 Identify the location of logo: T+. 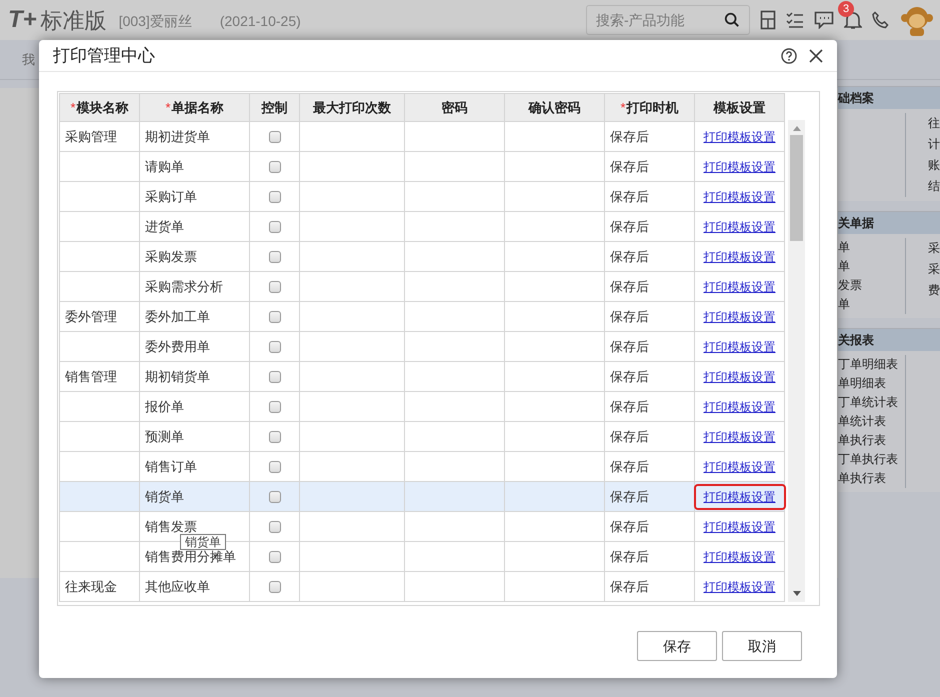
(22, 20).